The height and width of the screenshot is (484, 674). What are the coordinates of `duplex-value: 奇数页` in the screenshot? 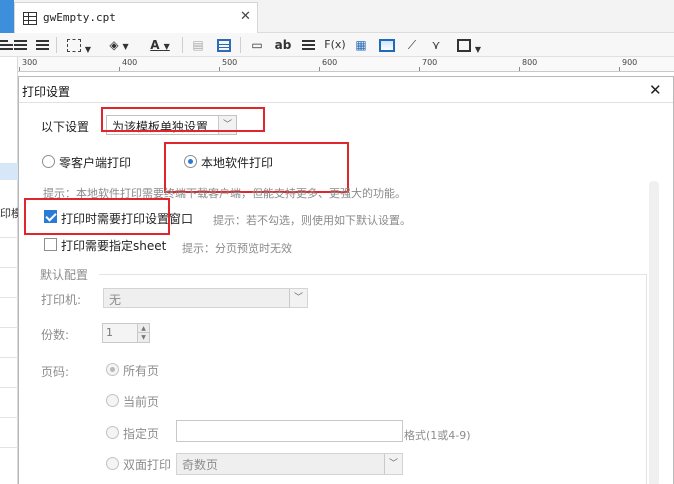 It's located at (200, 465).